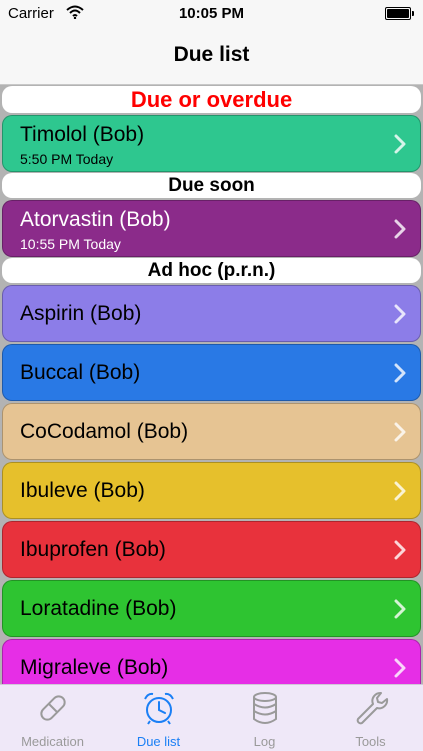 The height and width of the screenshot is (751, 423). I want to click on tab-label: Medication, so click(52, 741).